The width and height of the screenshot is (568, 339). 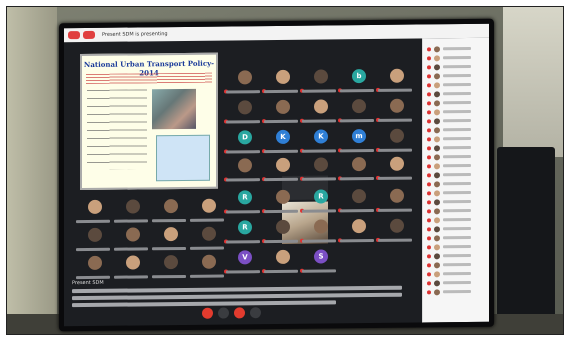 What do you see at coordinates (223, 313) in the screenshot?
I see `more-button` at bounding box center [223, 313].